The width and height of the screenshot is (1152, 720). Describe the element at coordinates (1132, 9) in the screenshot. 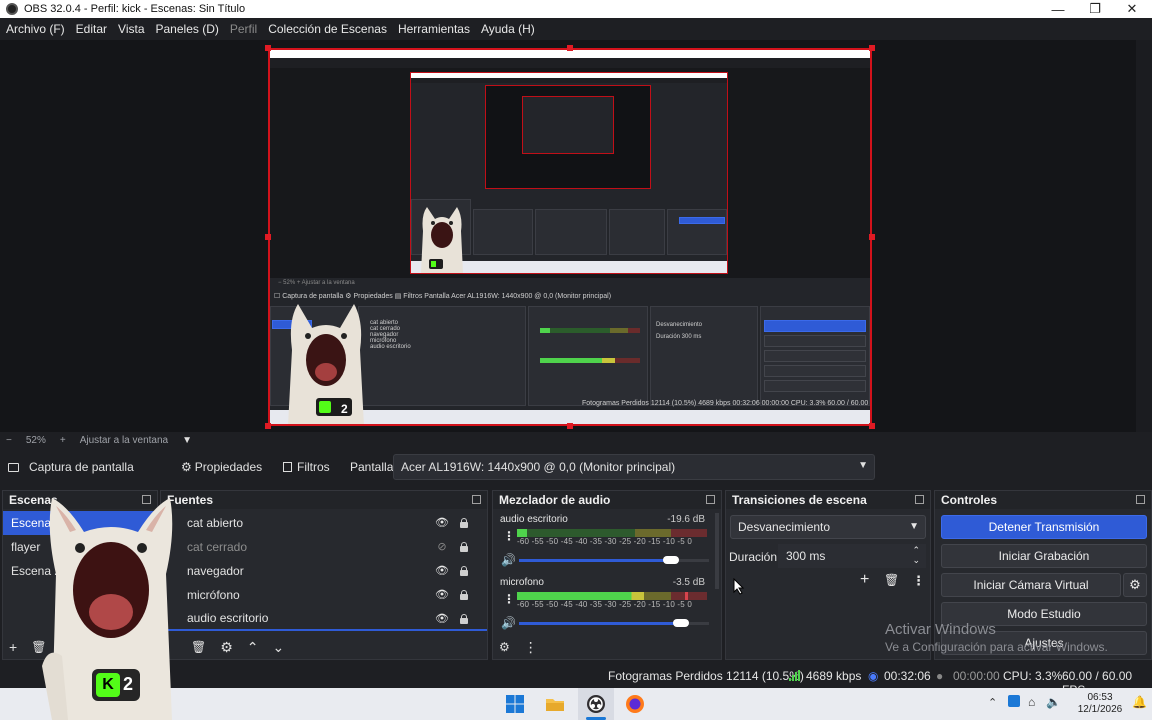

I see `close-button: ✕` at that location.